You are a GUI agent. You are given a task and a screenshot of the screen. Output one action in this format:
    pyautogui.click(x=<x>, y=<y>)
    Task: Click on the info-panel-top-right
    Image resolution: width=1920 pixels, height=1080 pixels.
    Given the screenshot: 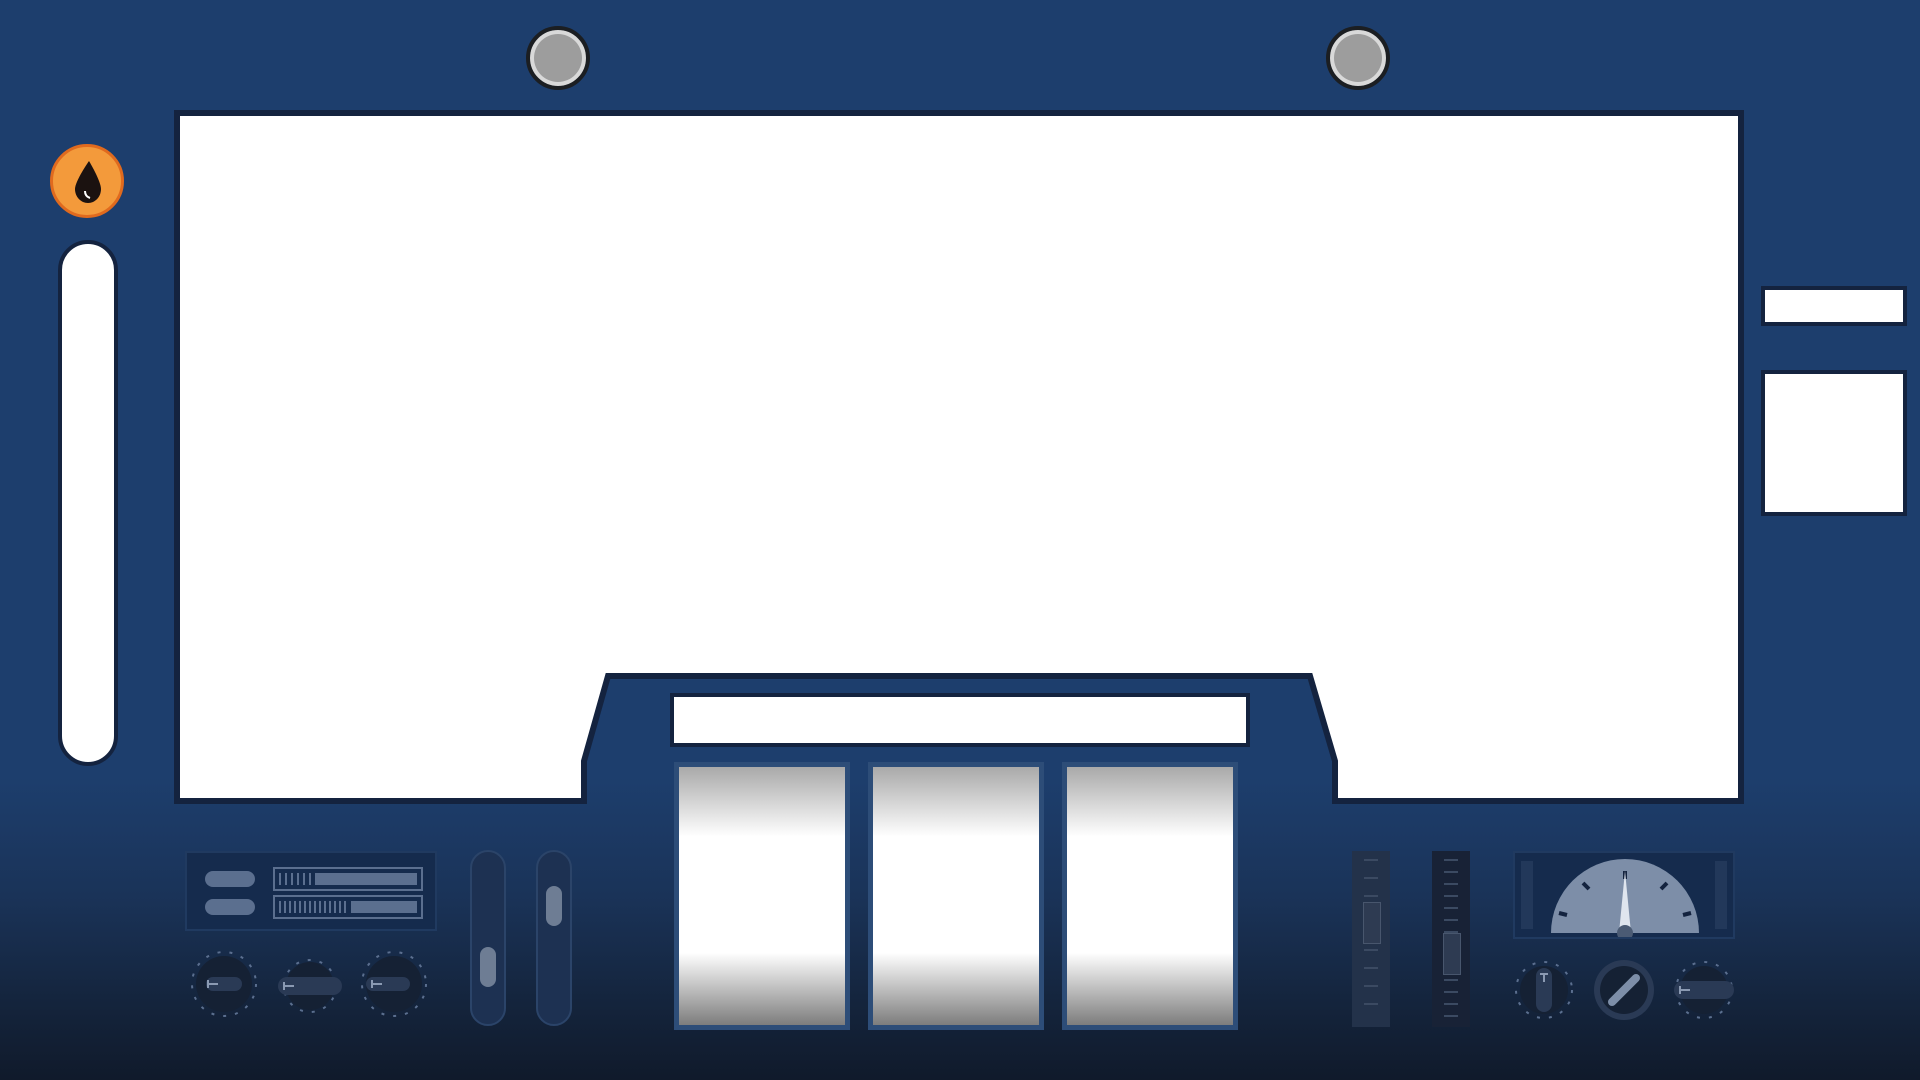 What is the action you would take?
    pyautogui.click(x=1834, y=306)
    